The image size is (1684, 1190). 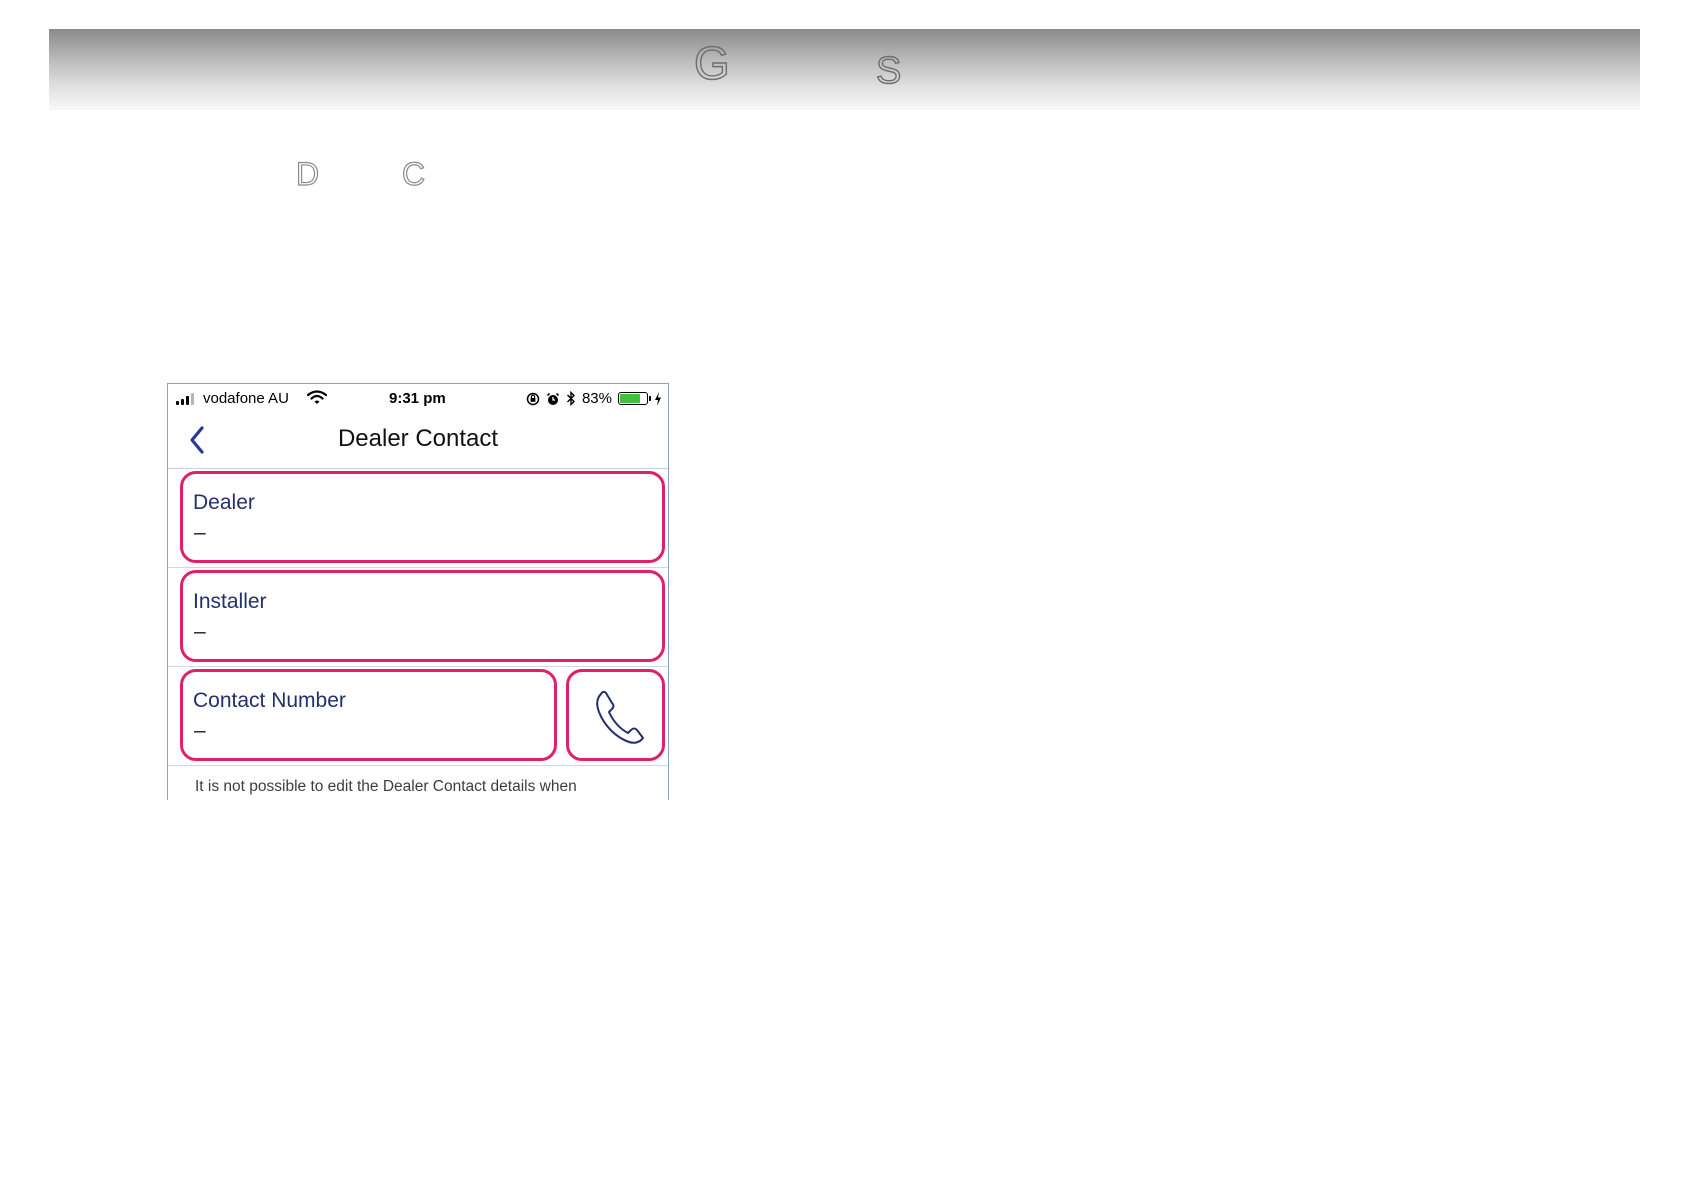 What do you see at coordinates (246, 398) in the screenshot?
I see `carrier-name: vodafone AU` at bounding box center [246, 398].